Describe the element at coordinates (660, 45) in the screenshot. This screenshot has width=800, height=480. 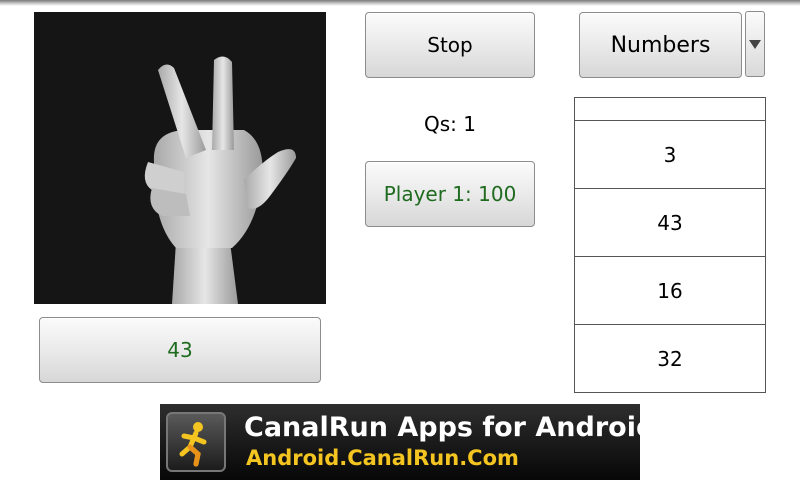
I see `category-select: Numbers` at that location.